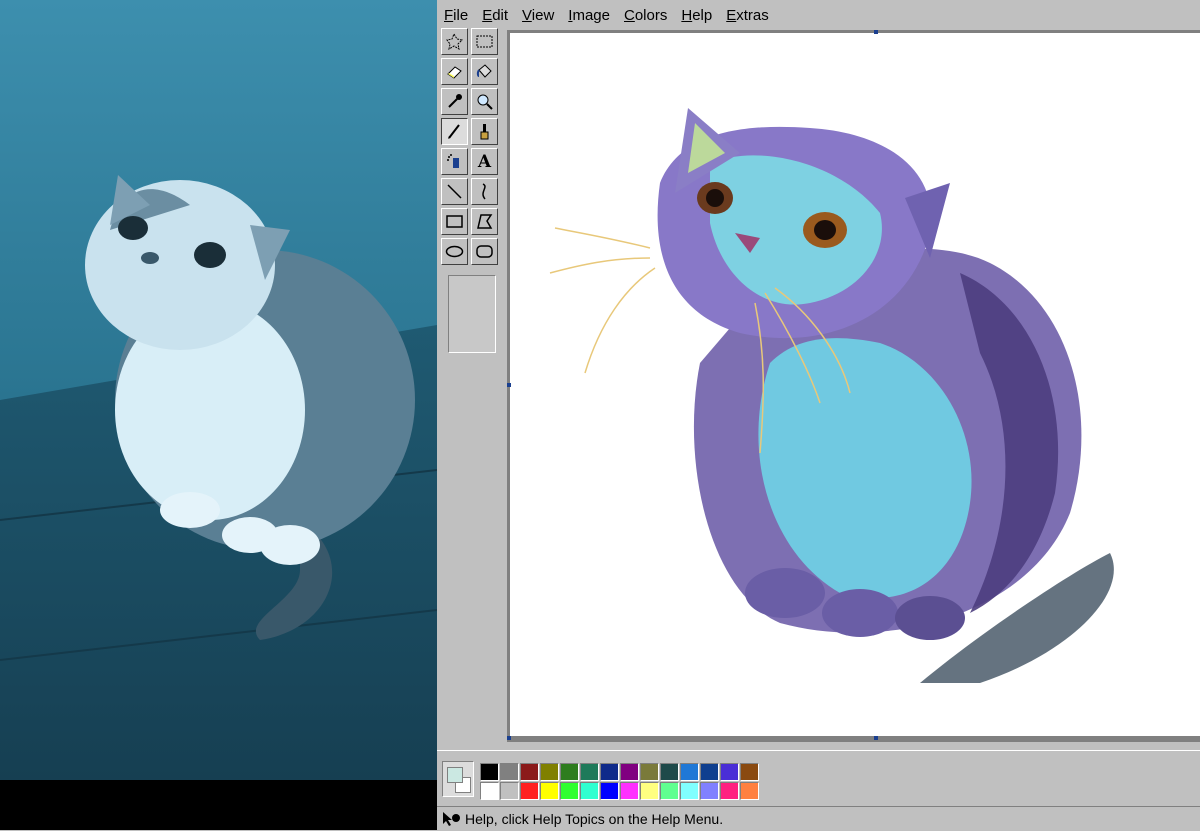 The image size is (1200, 831). I want to click on text-tool: A, so click(484, 161).